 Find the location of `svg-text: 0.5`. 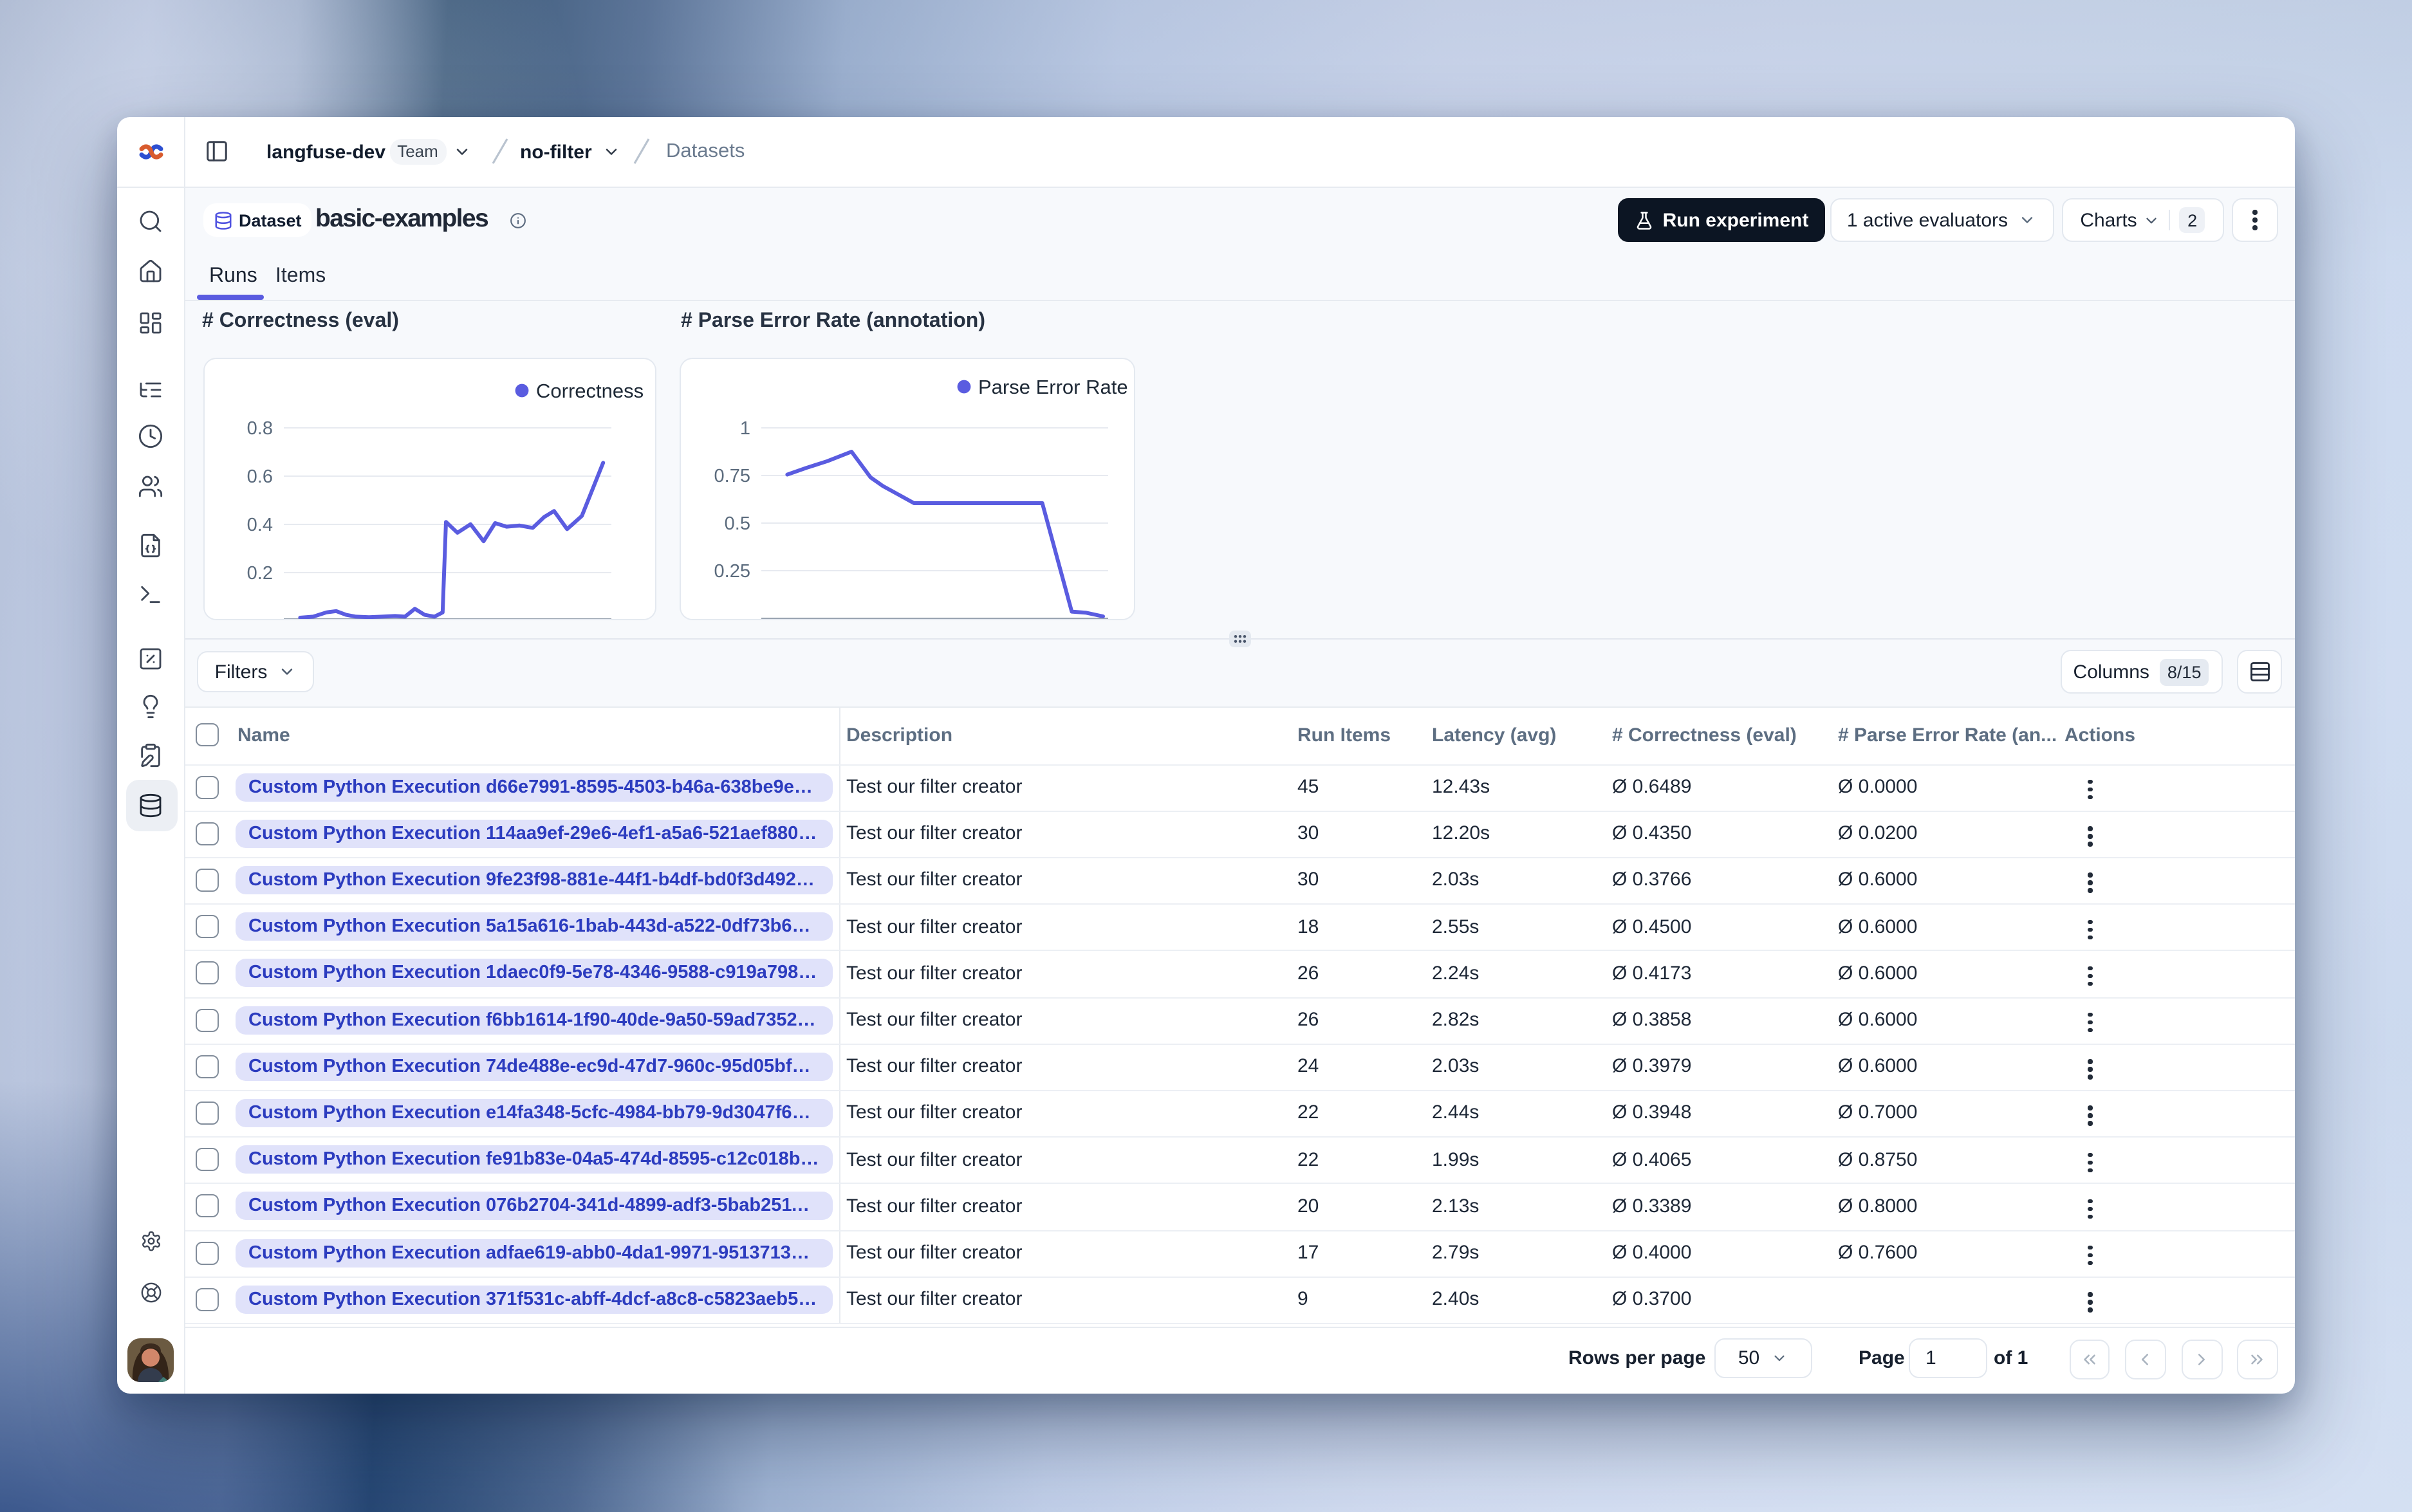

svg-text: 0.5 is located at coordinates (737, 523).